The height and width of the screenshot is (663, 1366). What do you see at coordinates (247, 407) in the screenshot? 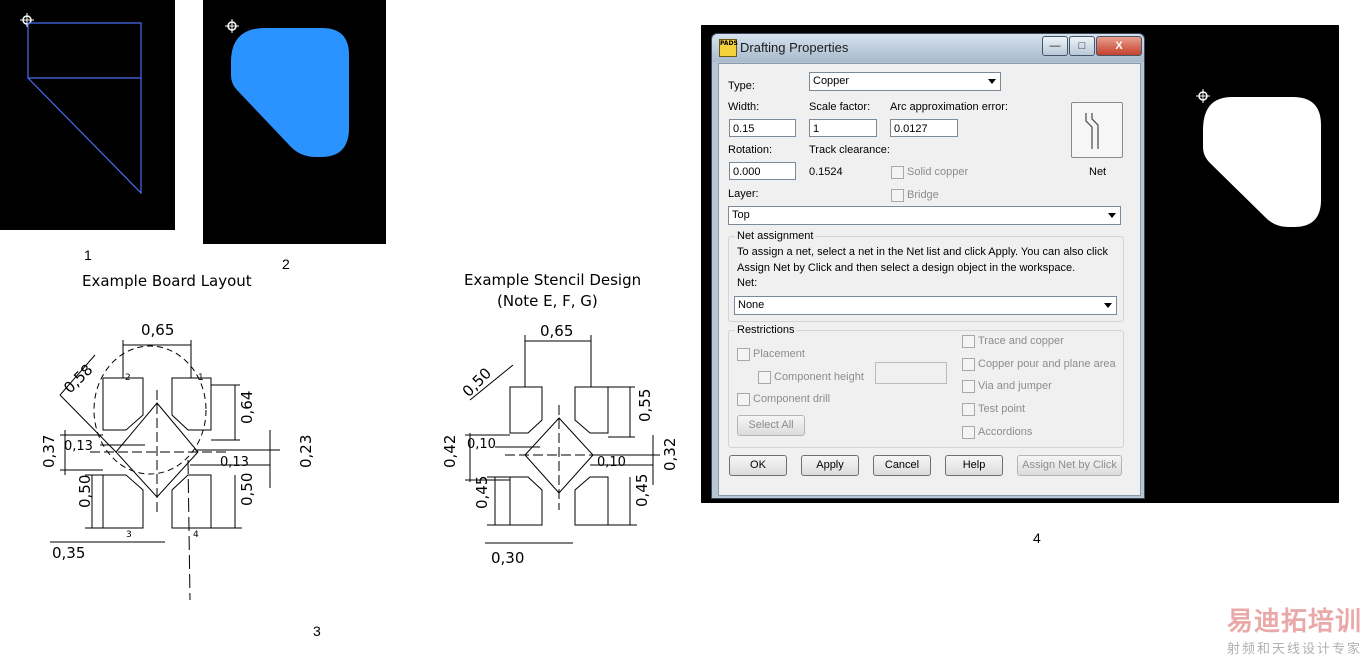
I see `board-dim-3: 0,64` at bounding box center [247, 407].